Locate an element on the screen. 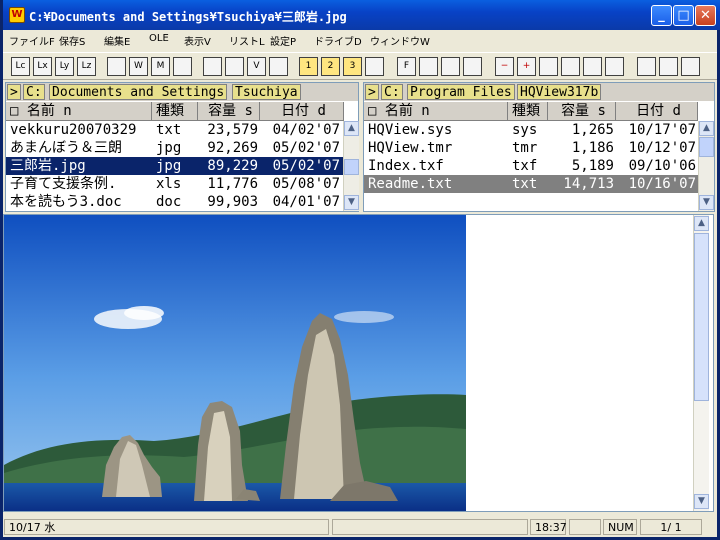 This screenshot has width=720, height=540. left-path-root: > is located at coordinates (14, 92).